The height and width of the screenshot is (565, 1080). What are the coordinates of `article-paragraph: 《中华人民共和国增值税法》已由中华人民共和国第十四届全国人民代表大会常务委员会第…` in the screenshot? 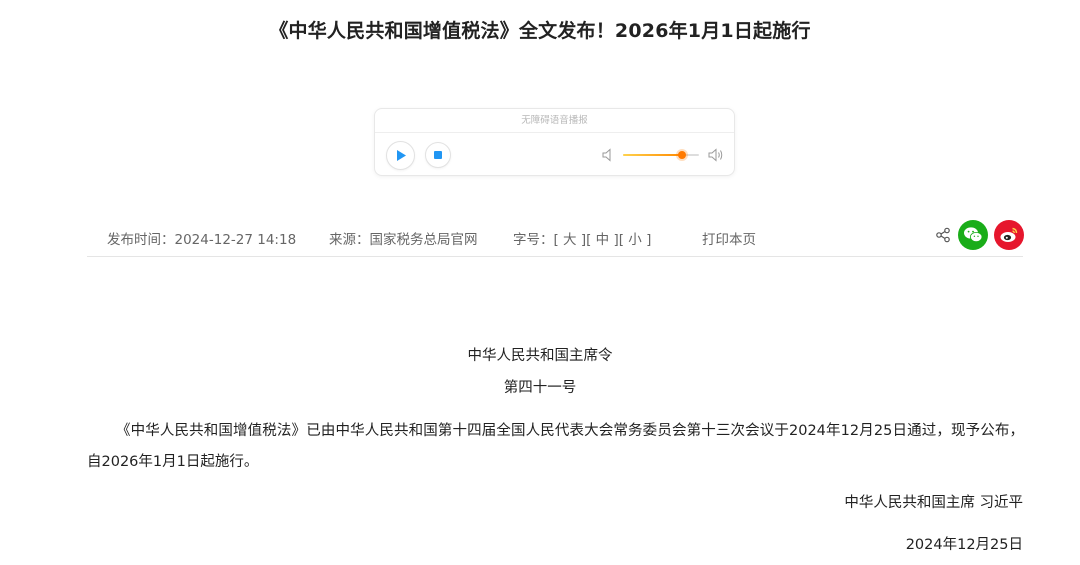 It's located at (555, 446).